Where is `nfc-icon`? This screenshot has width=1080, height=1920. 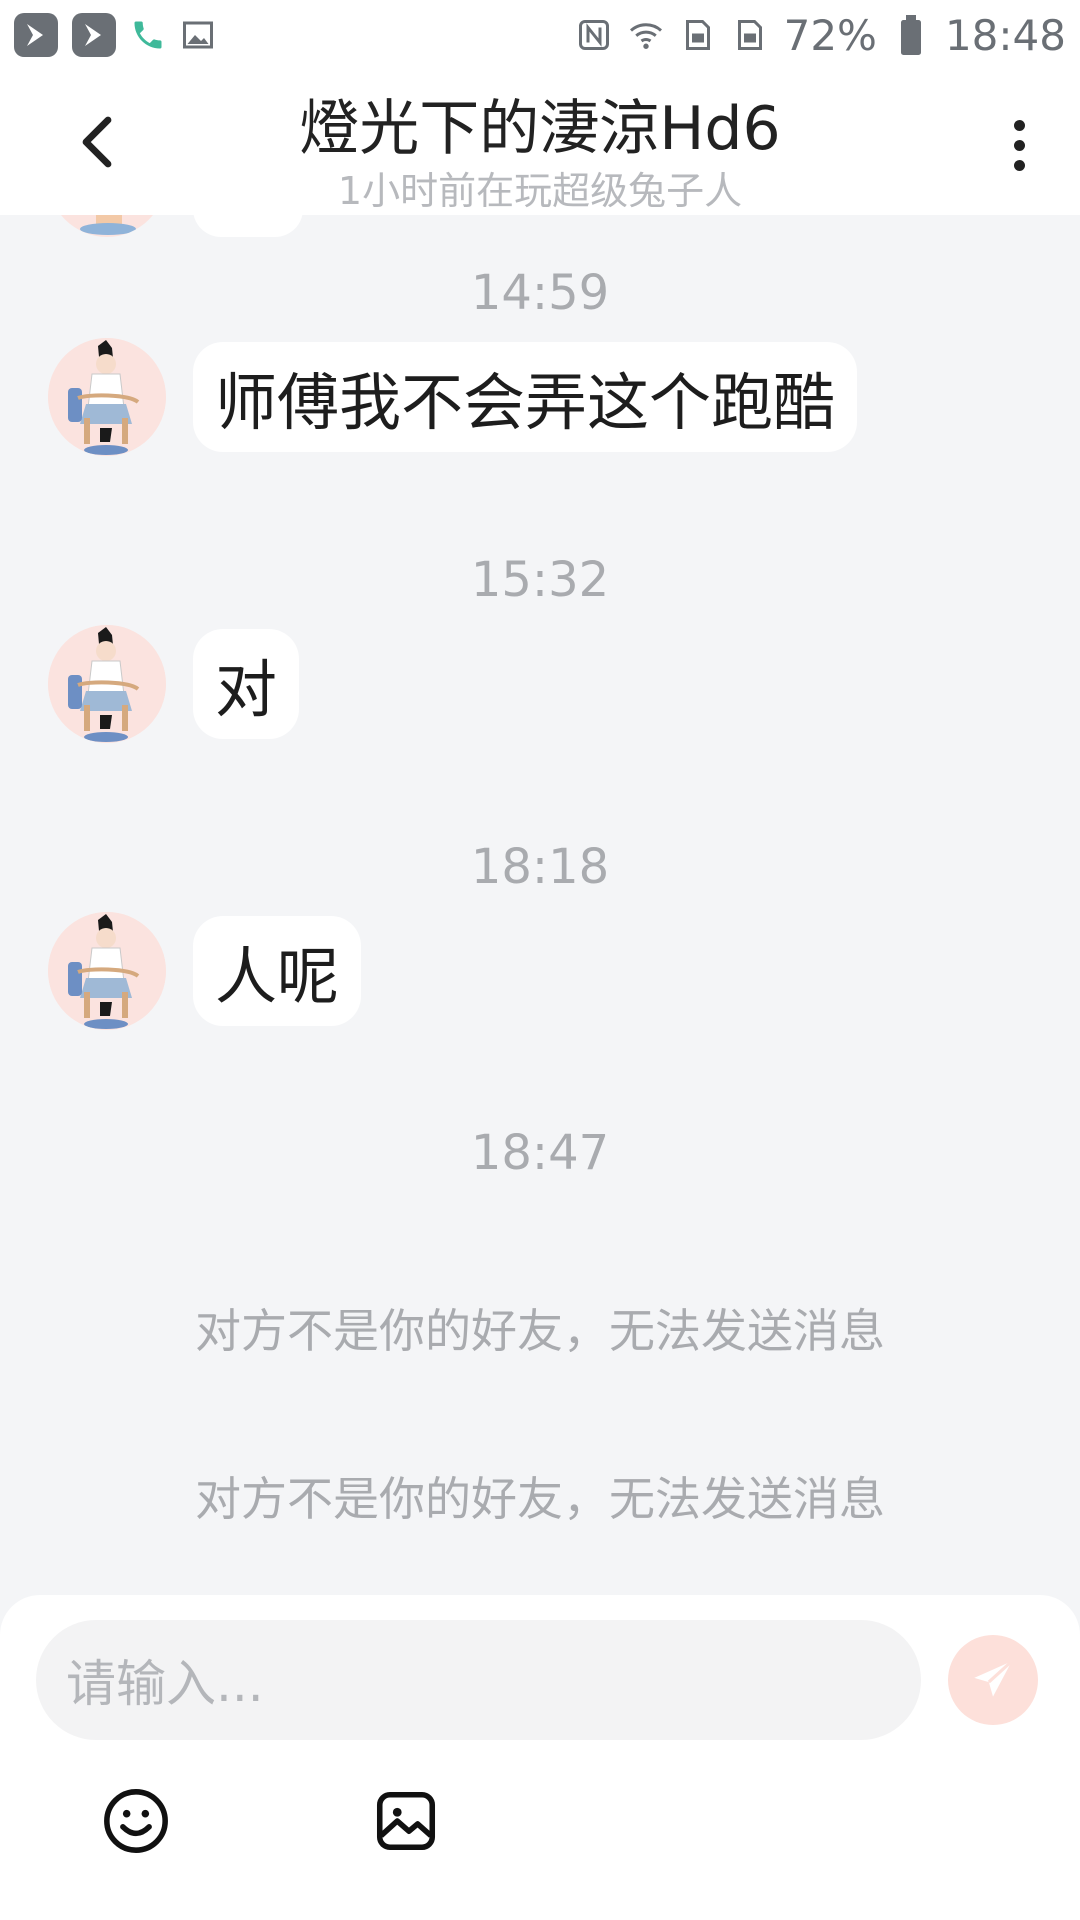
nfc-icon is located at coordinates (594, 35).